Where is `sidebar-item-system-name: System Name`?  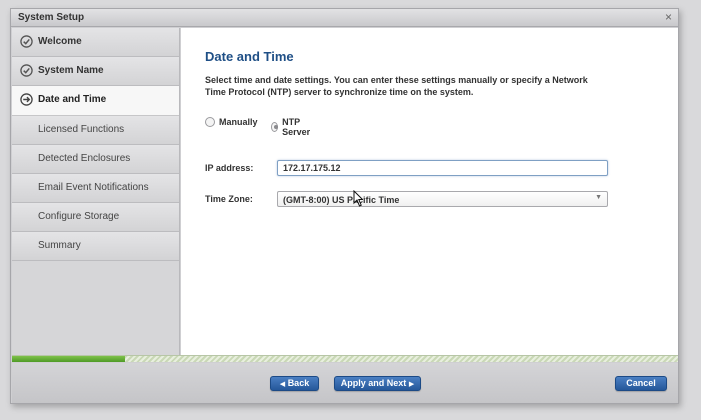
sidebar-item-system-name: System Name is located at coordinates (95, 71).